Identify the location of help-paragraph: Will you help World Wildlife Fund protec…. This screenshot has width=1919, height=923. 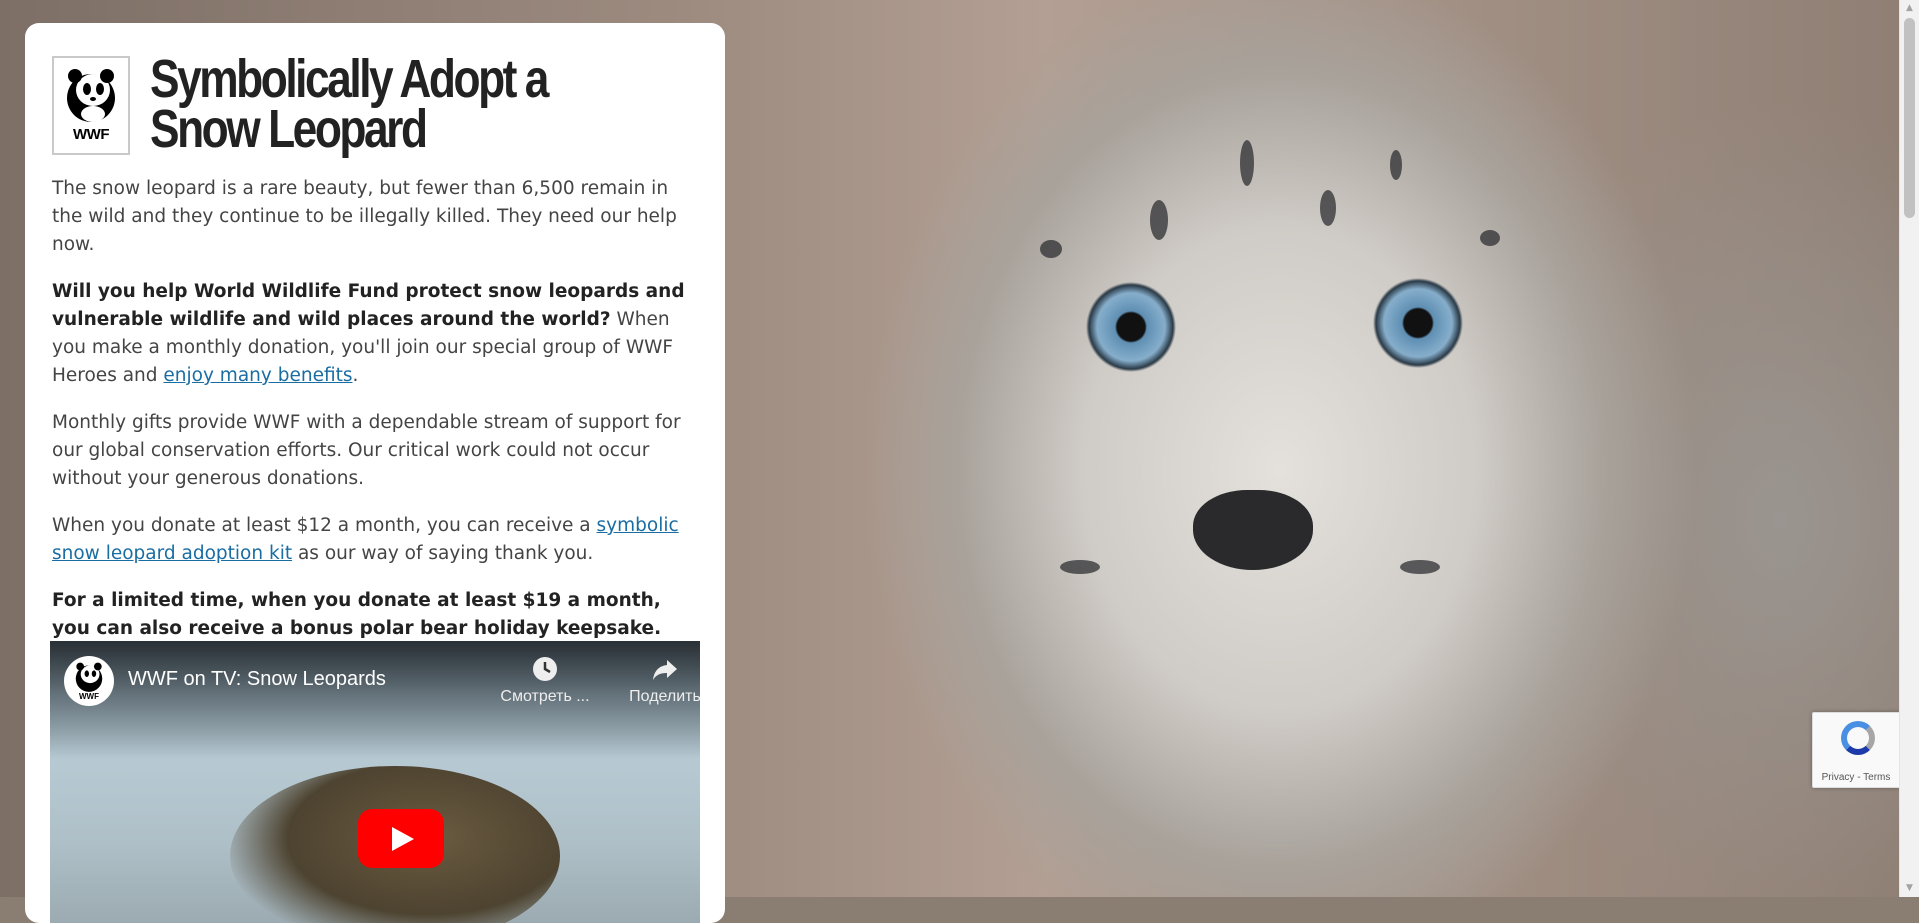
(377, 334).